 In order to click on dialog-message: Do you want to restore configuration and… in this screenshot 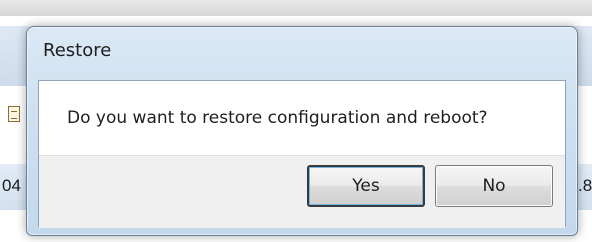, I will do `click(277, 118)`.